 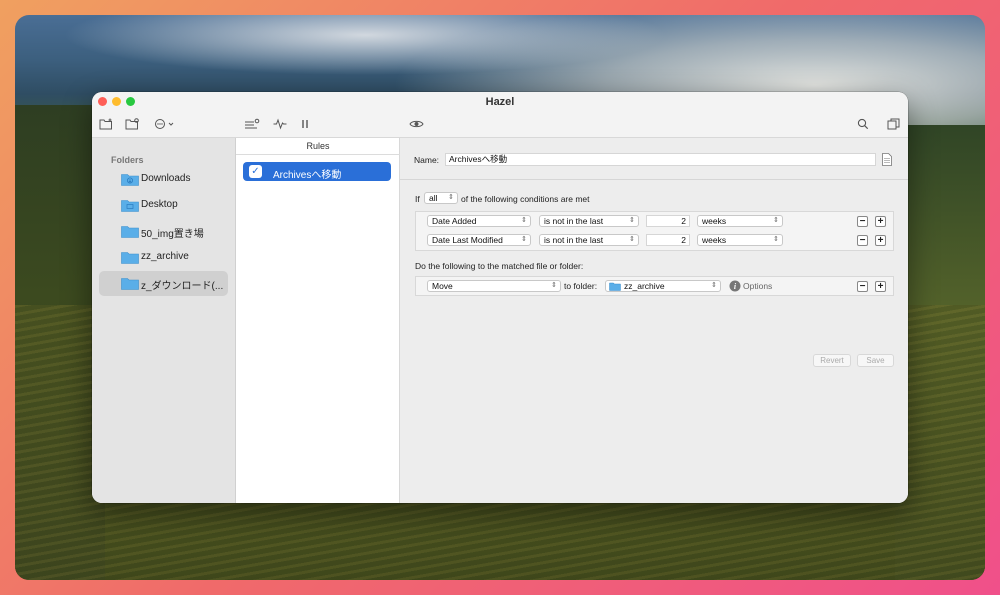 What do you see at coordinates (172, 234) in the screenshot?
I see `sidebar-item-label: 50_img置き場` at bounding box center [172, 234].